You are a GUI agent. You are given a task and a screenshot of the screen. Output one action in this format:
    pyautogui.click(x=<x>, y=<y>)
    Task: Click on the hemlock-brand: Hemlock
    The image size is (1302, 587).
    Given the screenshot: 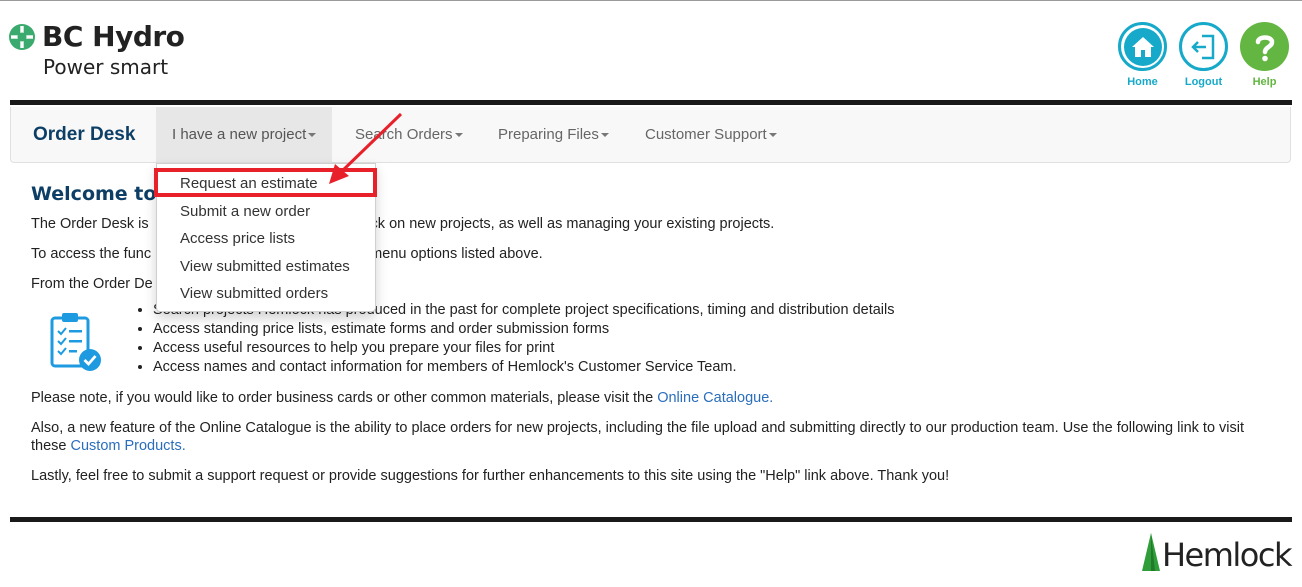 What is the action you would take?
    pyautogui.click(x=1227, y=555)
    